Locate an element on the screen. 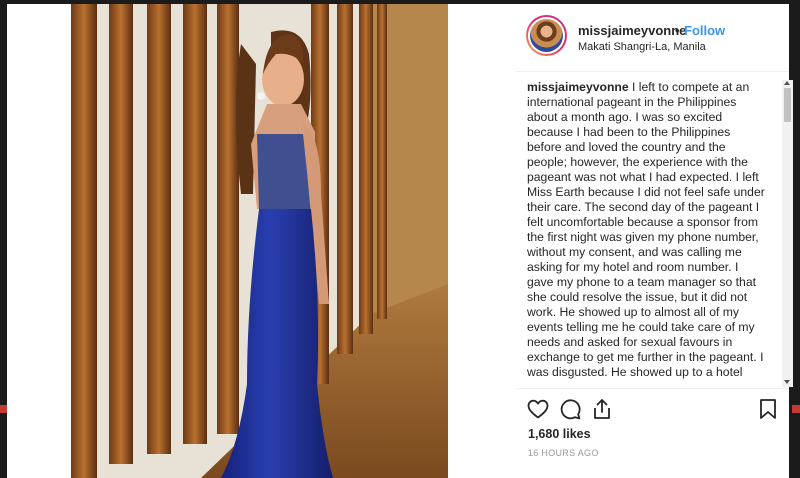 The image size is (800, 478). scrollbar-thumb is located at coordinates (787, 105).